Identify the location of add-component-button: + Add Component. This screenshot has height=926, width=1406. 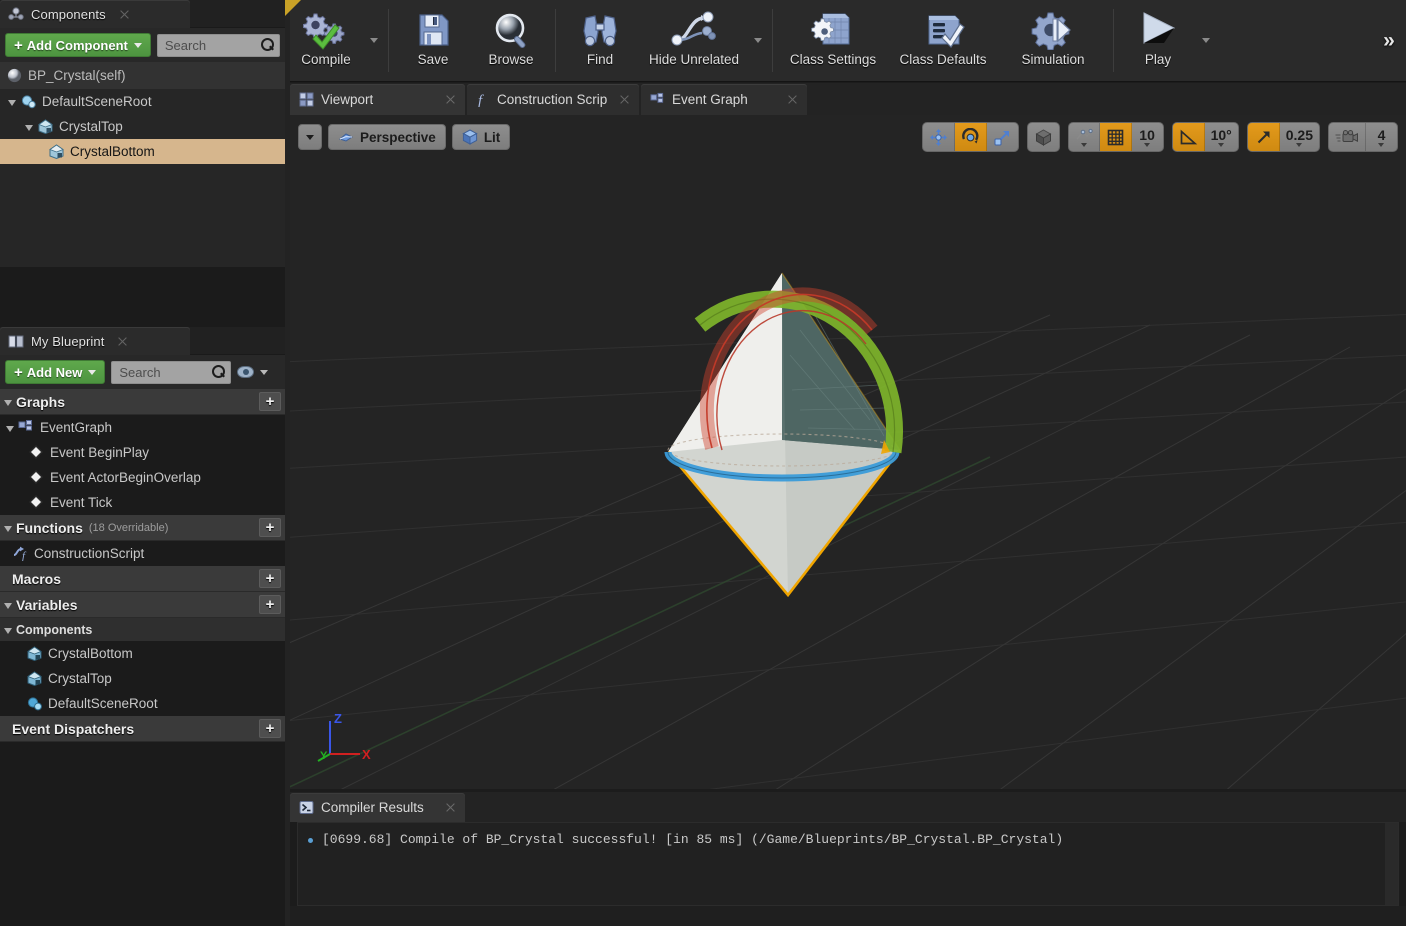
(78, 45).